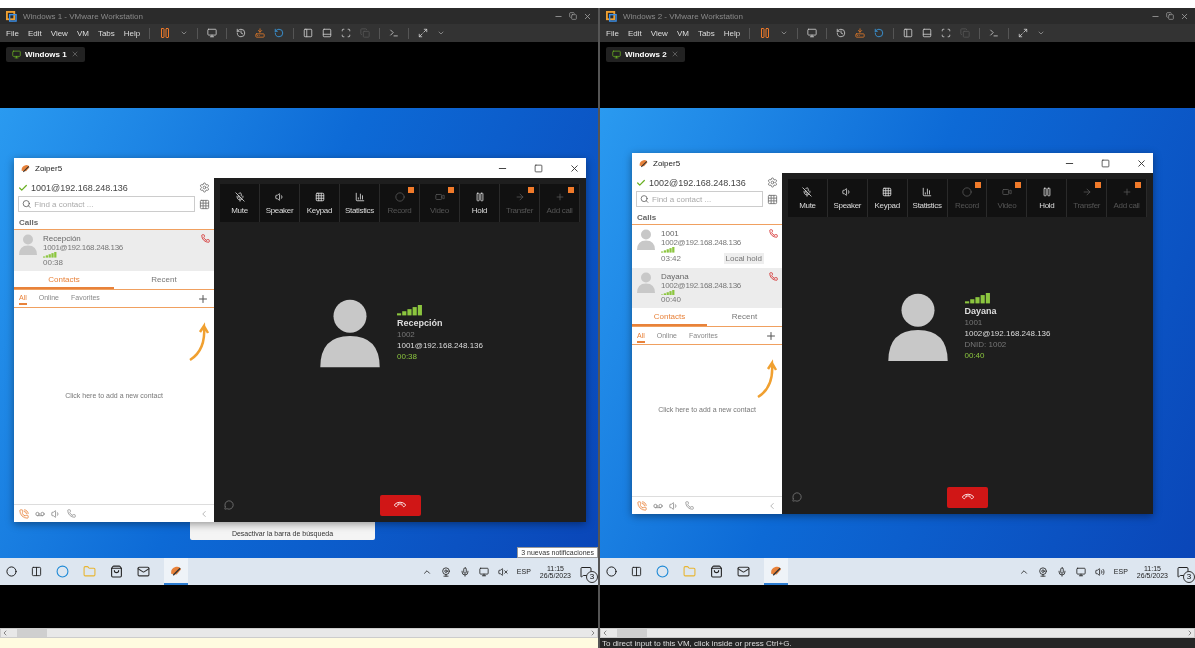 This screenshot has width=1195, height=648. I want to click on vm-tab: Windows 2, so click(645, 54).